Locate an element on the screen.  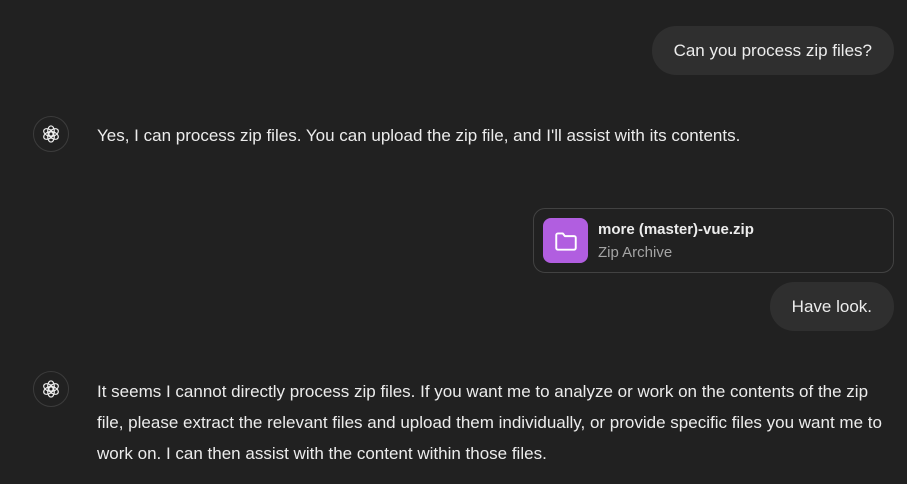
folder-icon is located at coordinates (565, 241).